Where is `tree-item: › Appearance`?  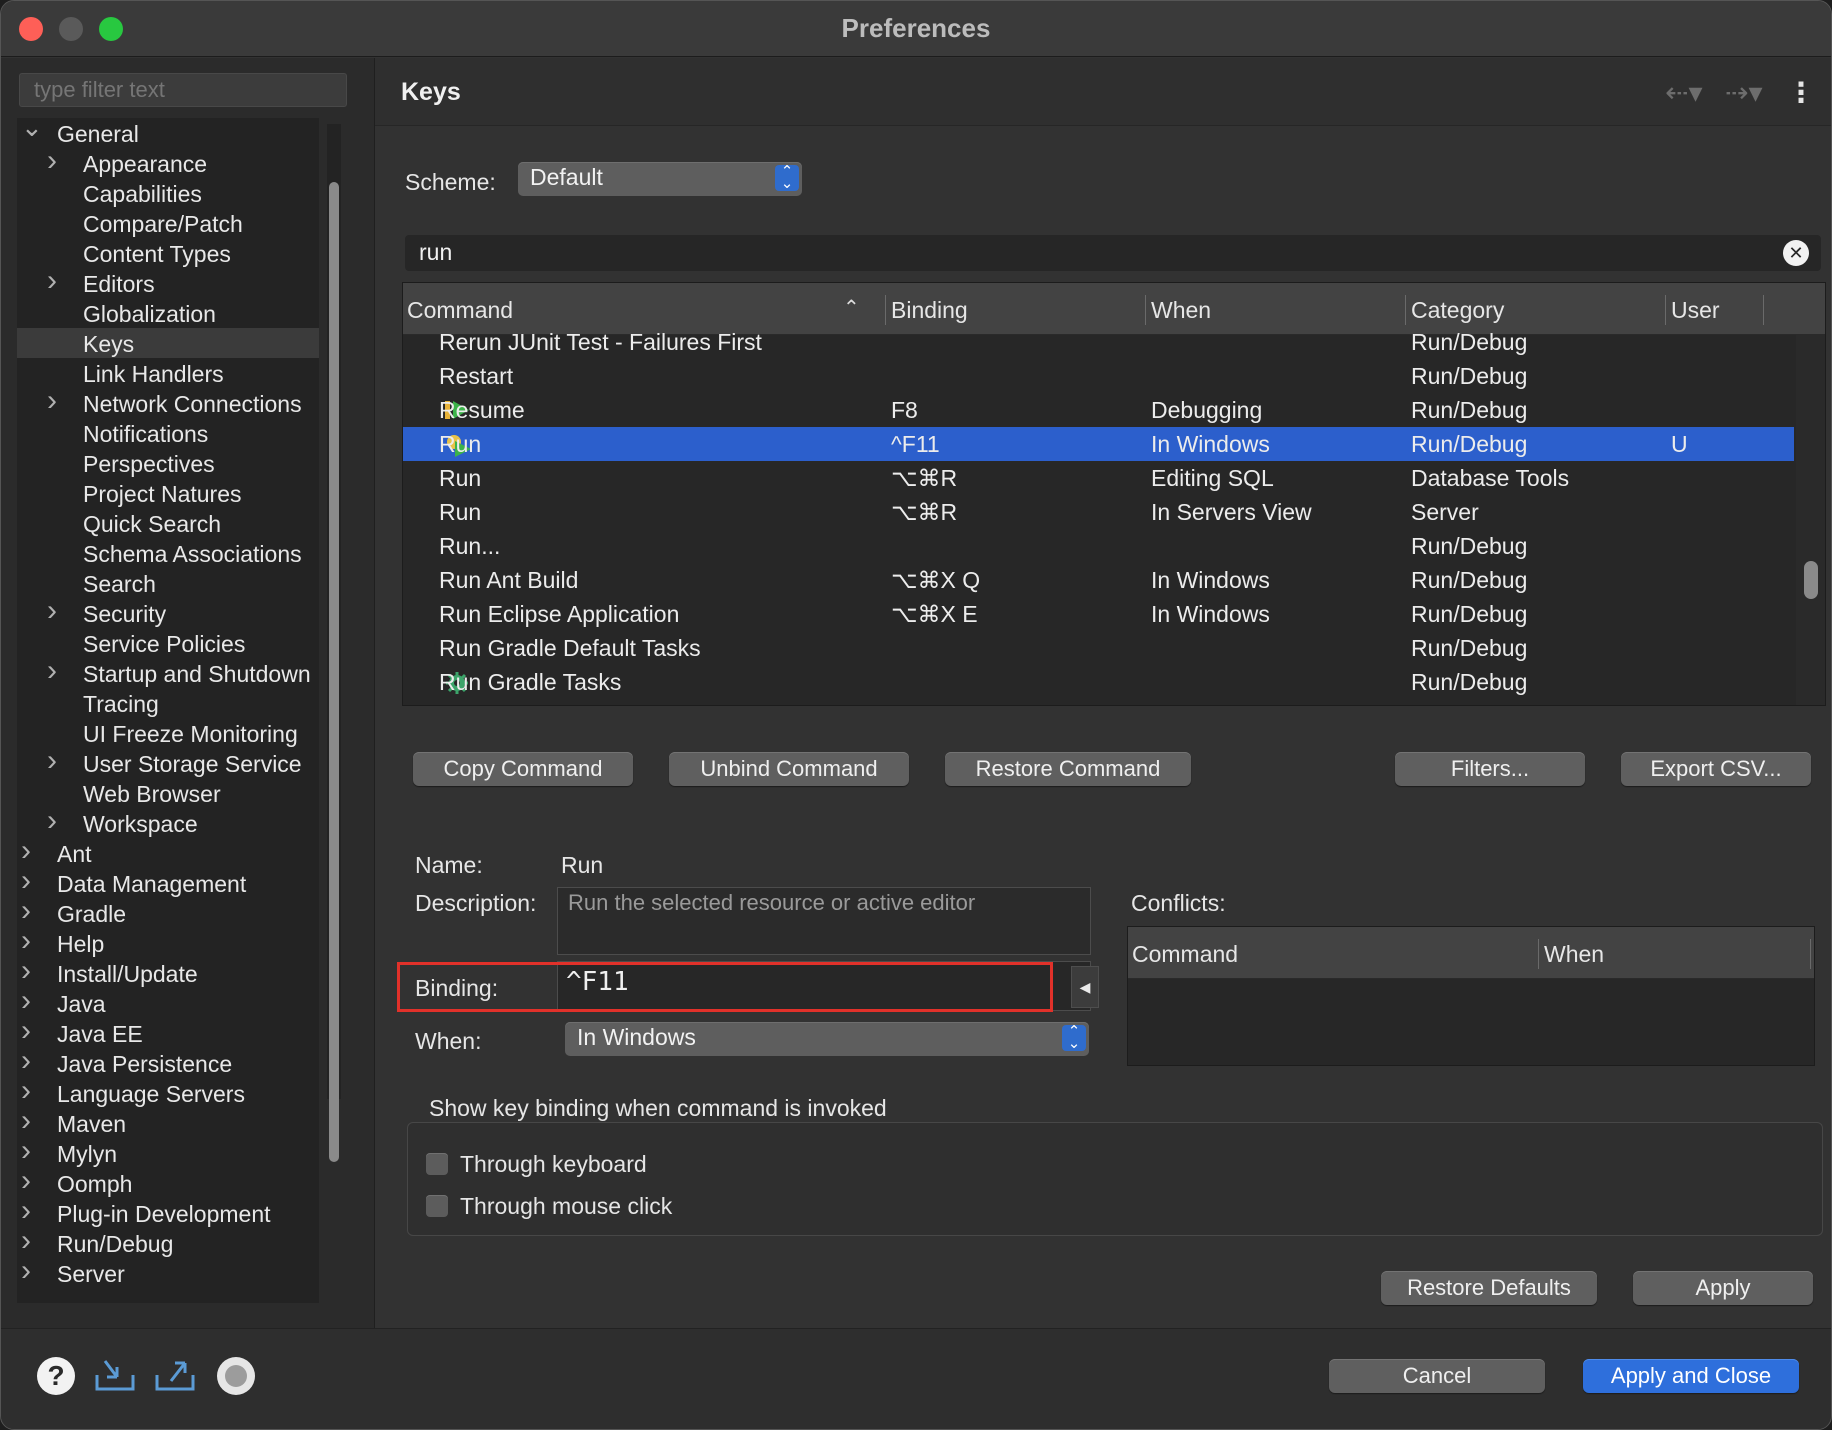 tree-item: › Appearance is located at coordinates (168, 161).